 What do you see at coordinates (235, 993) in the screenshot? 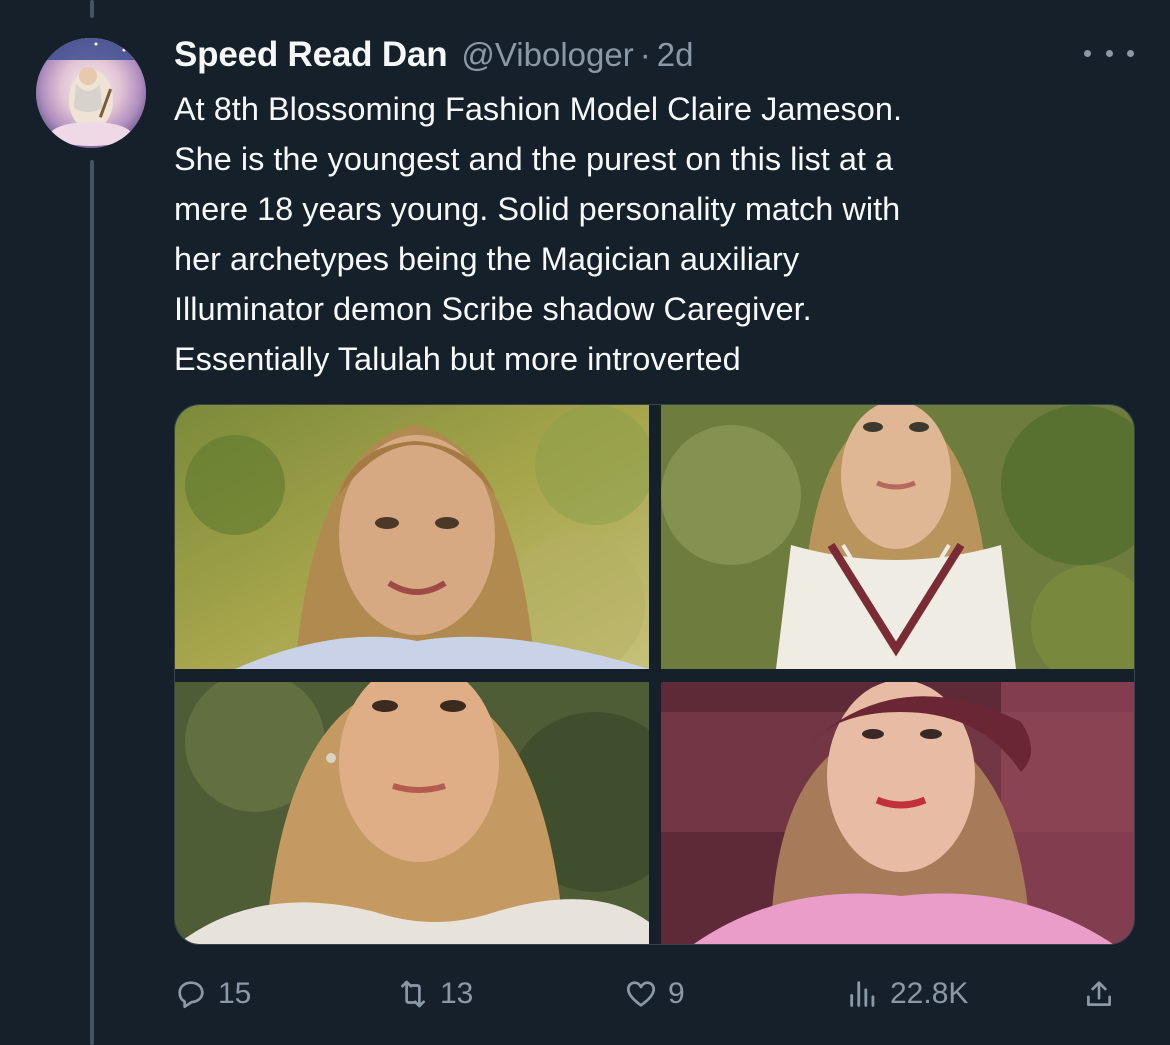
I see `reply-count: 15` at bounding box center [235, 993].